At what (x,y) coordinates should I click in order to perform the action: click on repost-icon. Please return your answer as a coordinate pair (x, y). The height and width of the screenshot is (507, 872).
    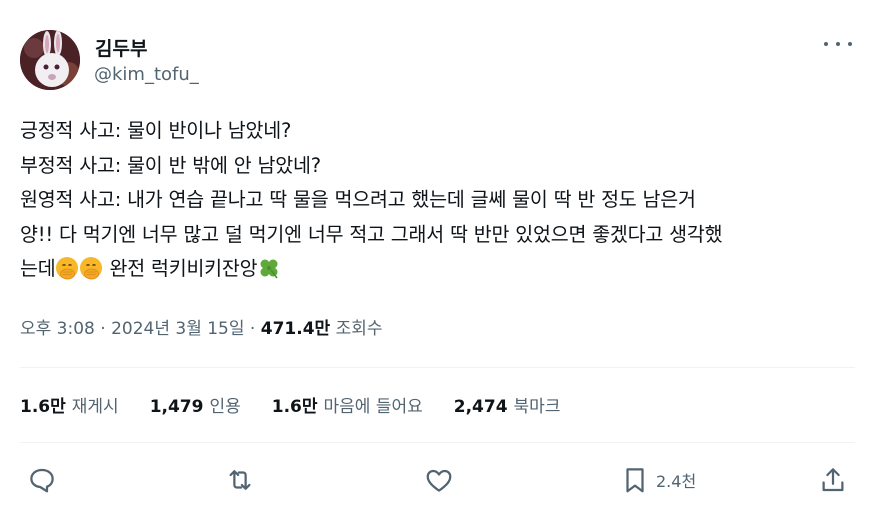
    Looking at the image, I should click on (240, 480).